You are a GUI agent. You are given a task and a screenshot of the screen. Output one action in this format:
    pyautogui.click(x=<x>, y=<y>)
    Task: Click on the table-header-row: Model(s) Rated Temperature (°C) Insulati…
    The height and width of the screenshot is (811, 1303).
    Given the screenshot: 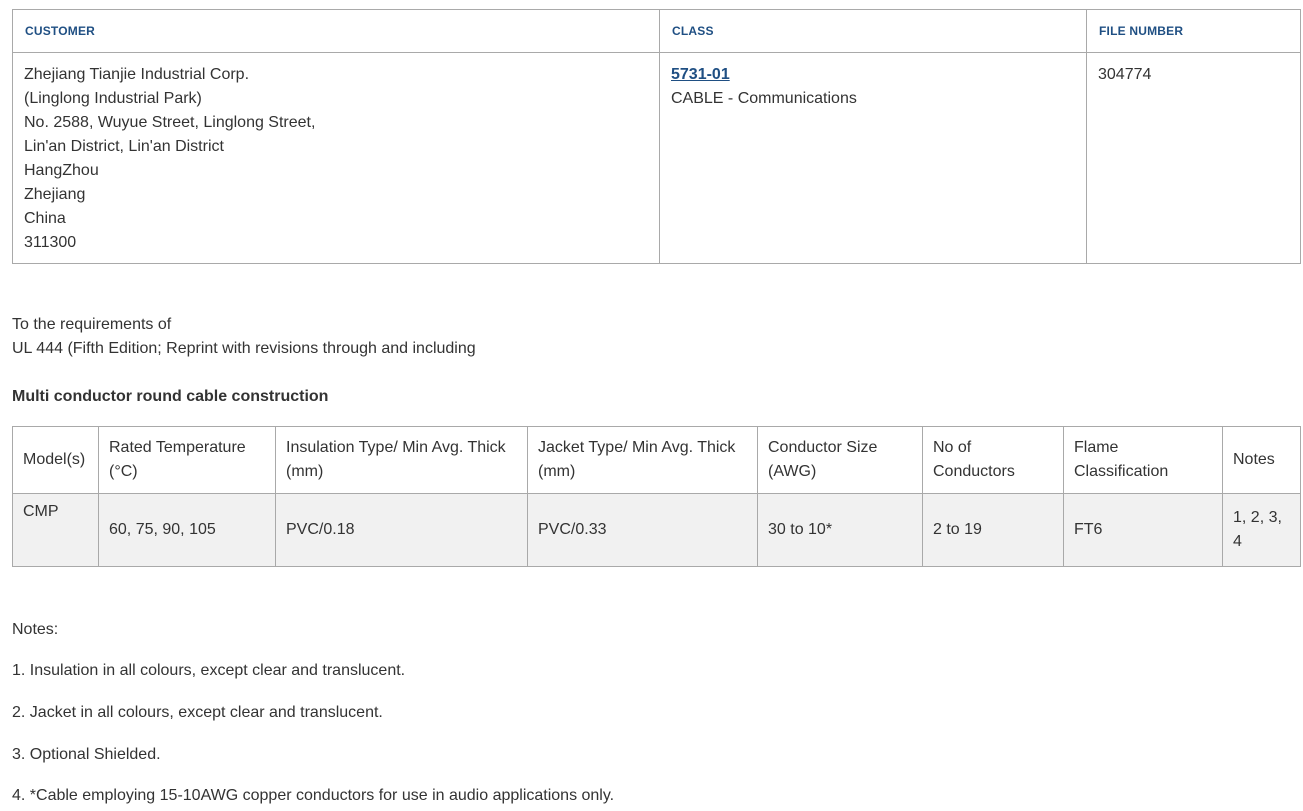 What is the action you would take?
    pyautogui.click(x=656, y=460)
    